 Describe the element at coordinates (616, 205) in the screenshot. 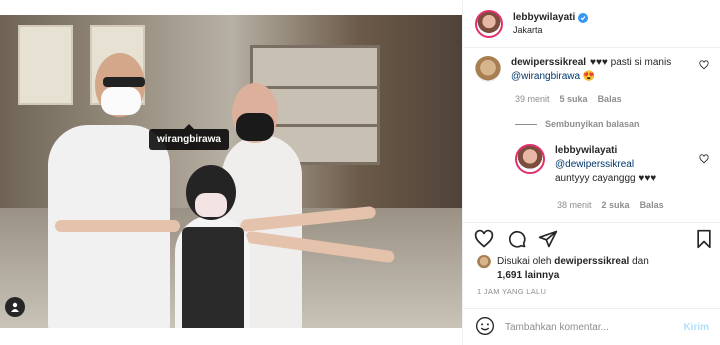

I see `reply-likes: 2 suka` at that location.